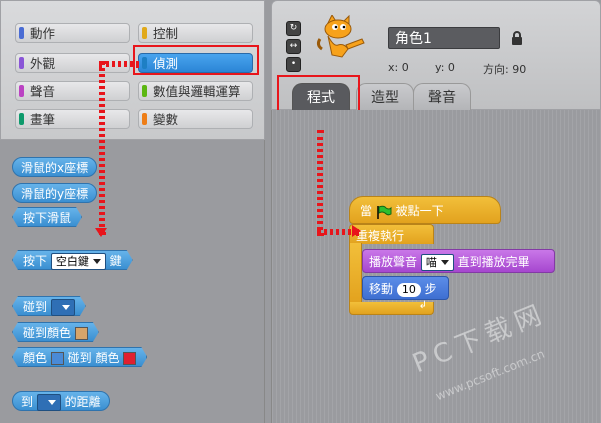  I want to click on sound-dropdown: 喵, so click(437, 262).